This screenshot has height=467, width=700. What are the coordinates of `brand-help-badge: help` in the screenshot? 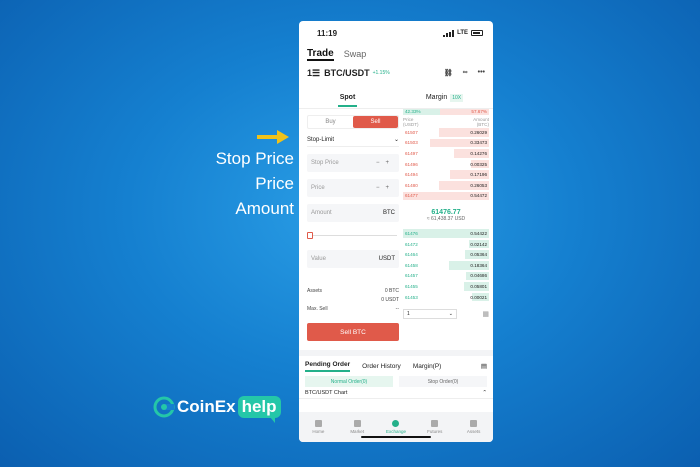 It's located at (259, 409).